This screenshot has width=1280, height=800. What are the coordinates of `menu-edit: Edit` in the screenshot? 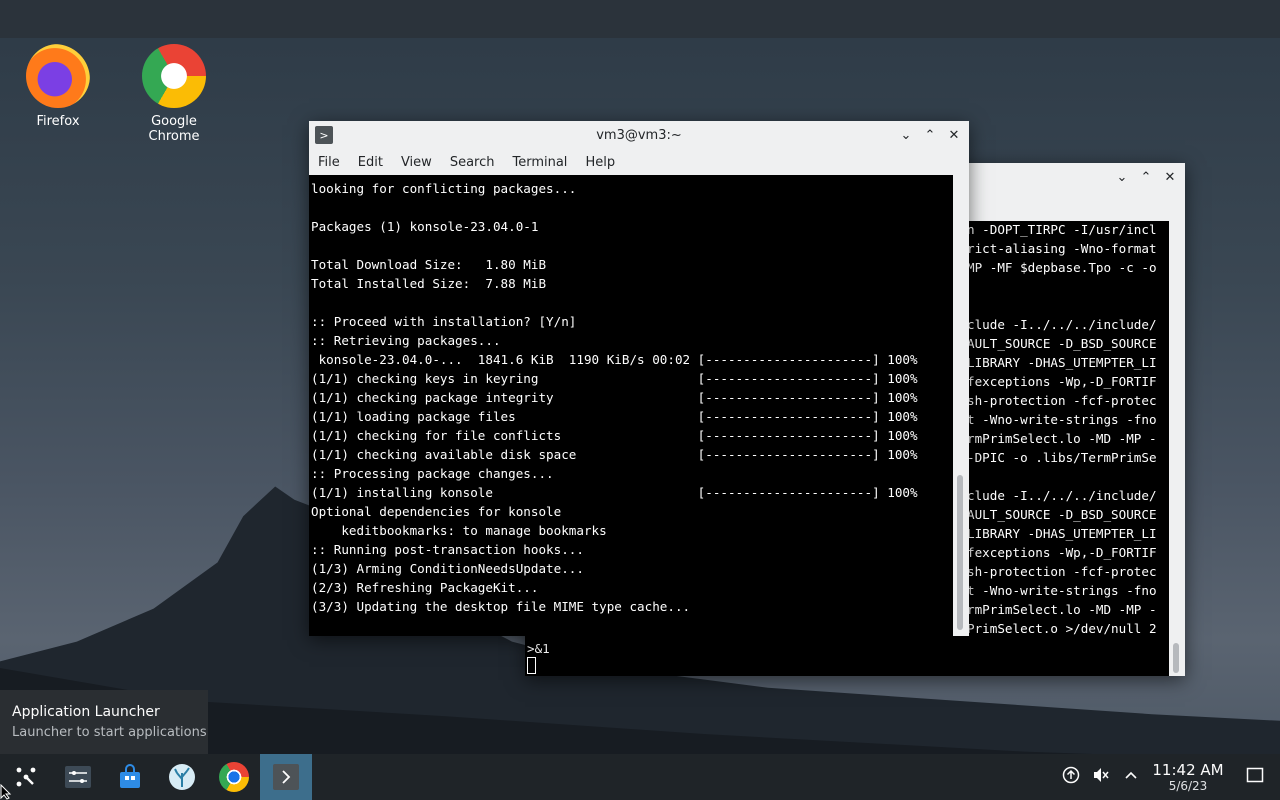 It's located at (370, 162).